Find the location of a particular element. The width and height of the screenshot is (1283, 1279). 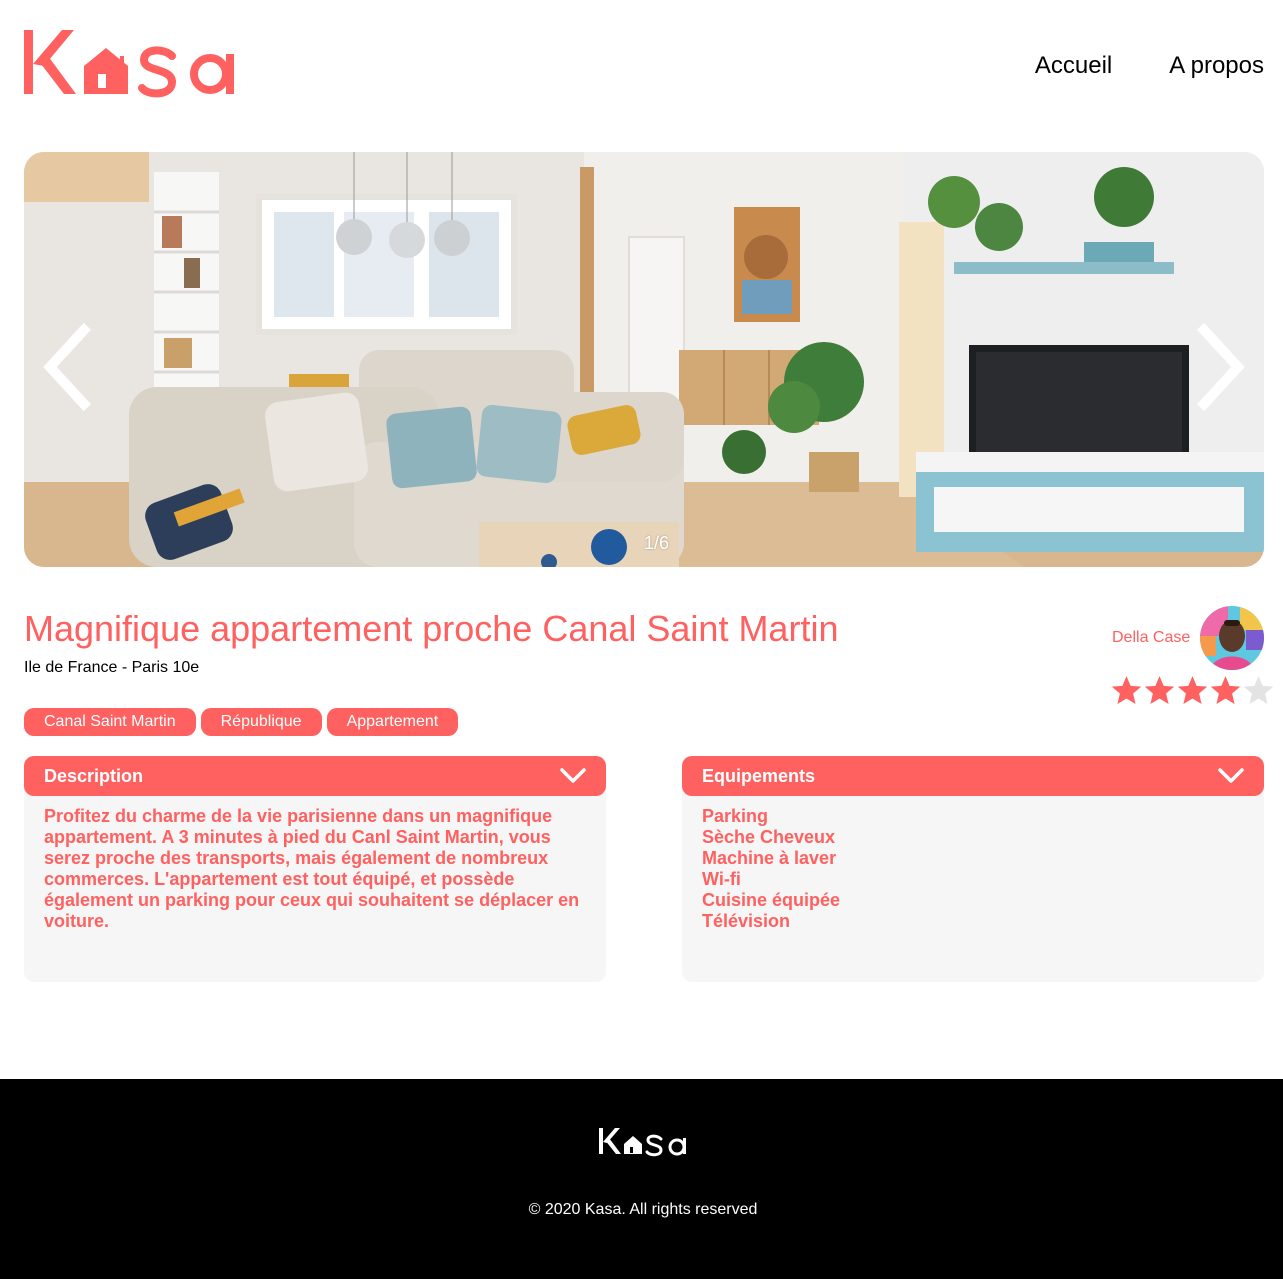

tag-canal-saint-martin: Canal Saint Martin is located at coordinates (110, 722).